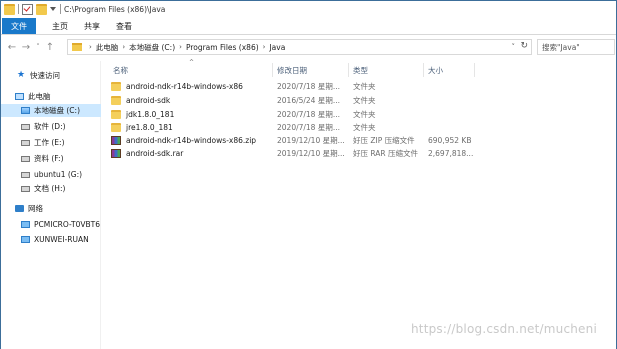  What do you see at coordinates (26, 47) in the screenshot?
I see `forward-arrow-icon: →` at bounding box center [26, 47].